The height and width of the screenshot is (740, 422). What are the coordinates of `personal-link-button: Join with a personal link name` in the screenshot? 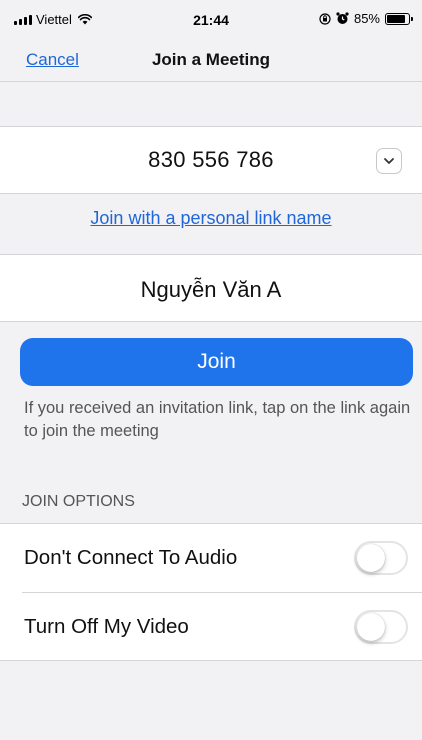 It's located at (211, 218).